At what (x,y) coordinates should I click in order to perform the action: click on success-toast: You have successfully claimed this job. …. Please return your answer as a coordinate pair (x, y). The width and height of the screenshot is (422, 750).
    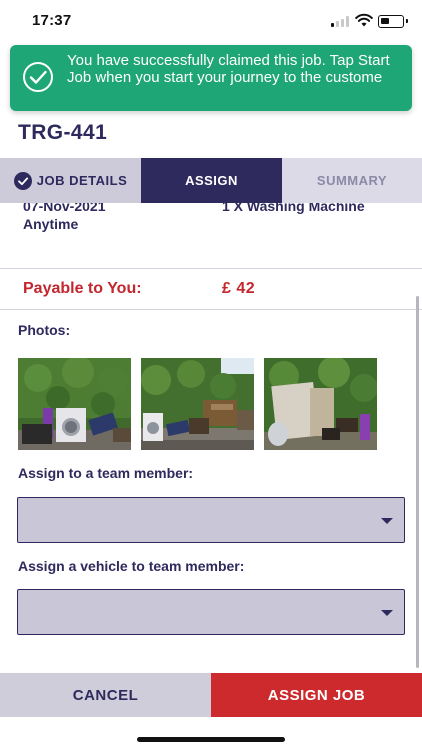
    Looking at the image, I should click on (211, 78).